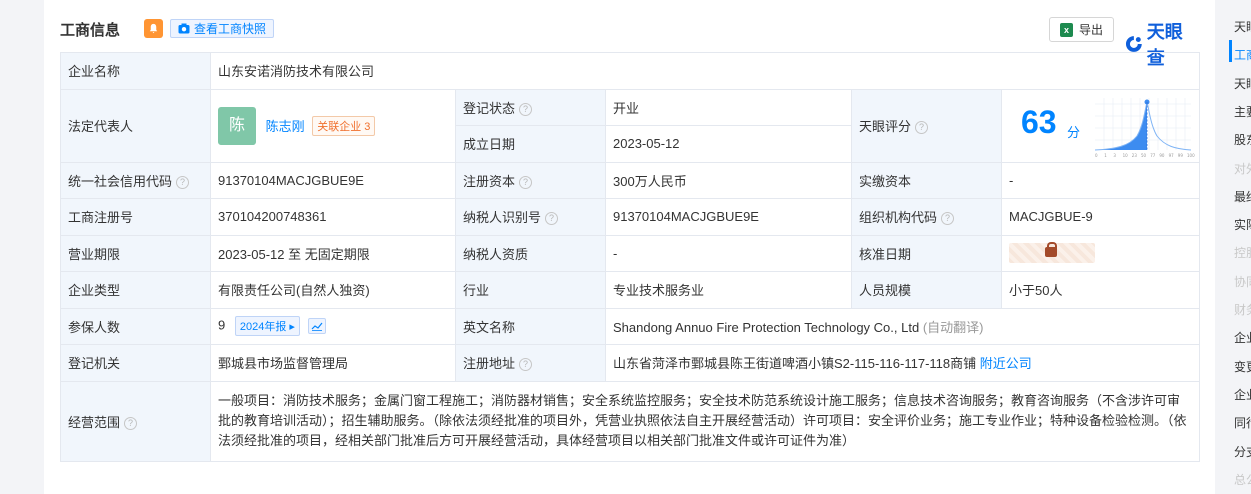 This screenshot has width=1251, height=494. What do you see at coordinates (333, 253) in the screenshot?
I see `term-value: 2023-05-12 至 无固定期限` at bounding box center [333, 253].